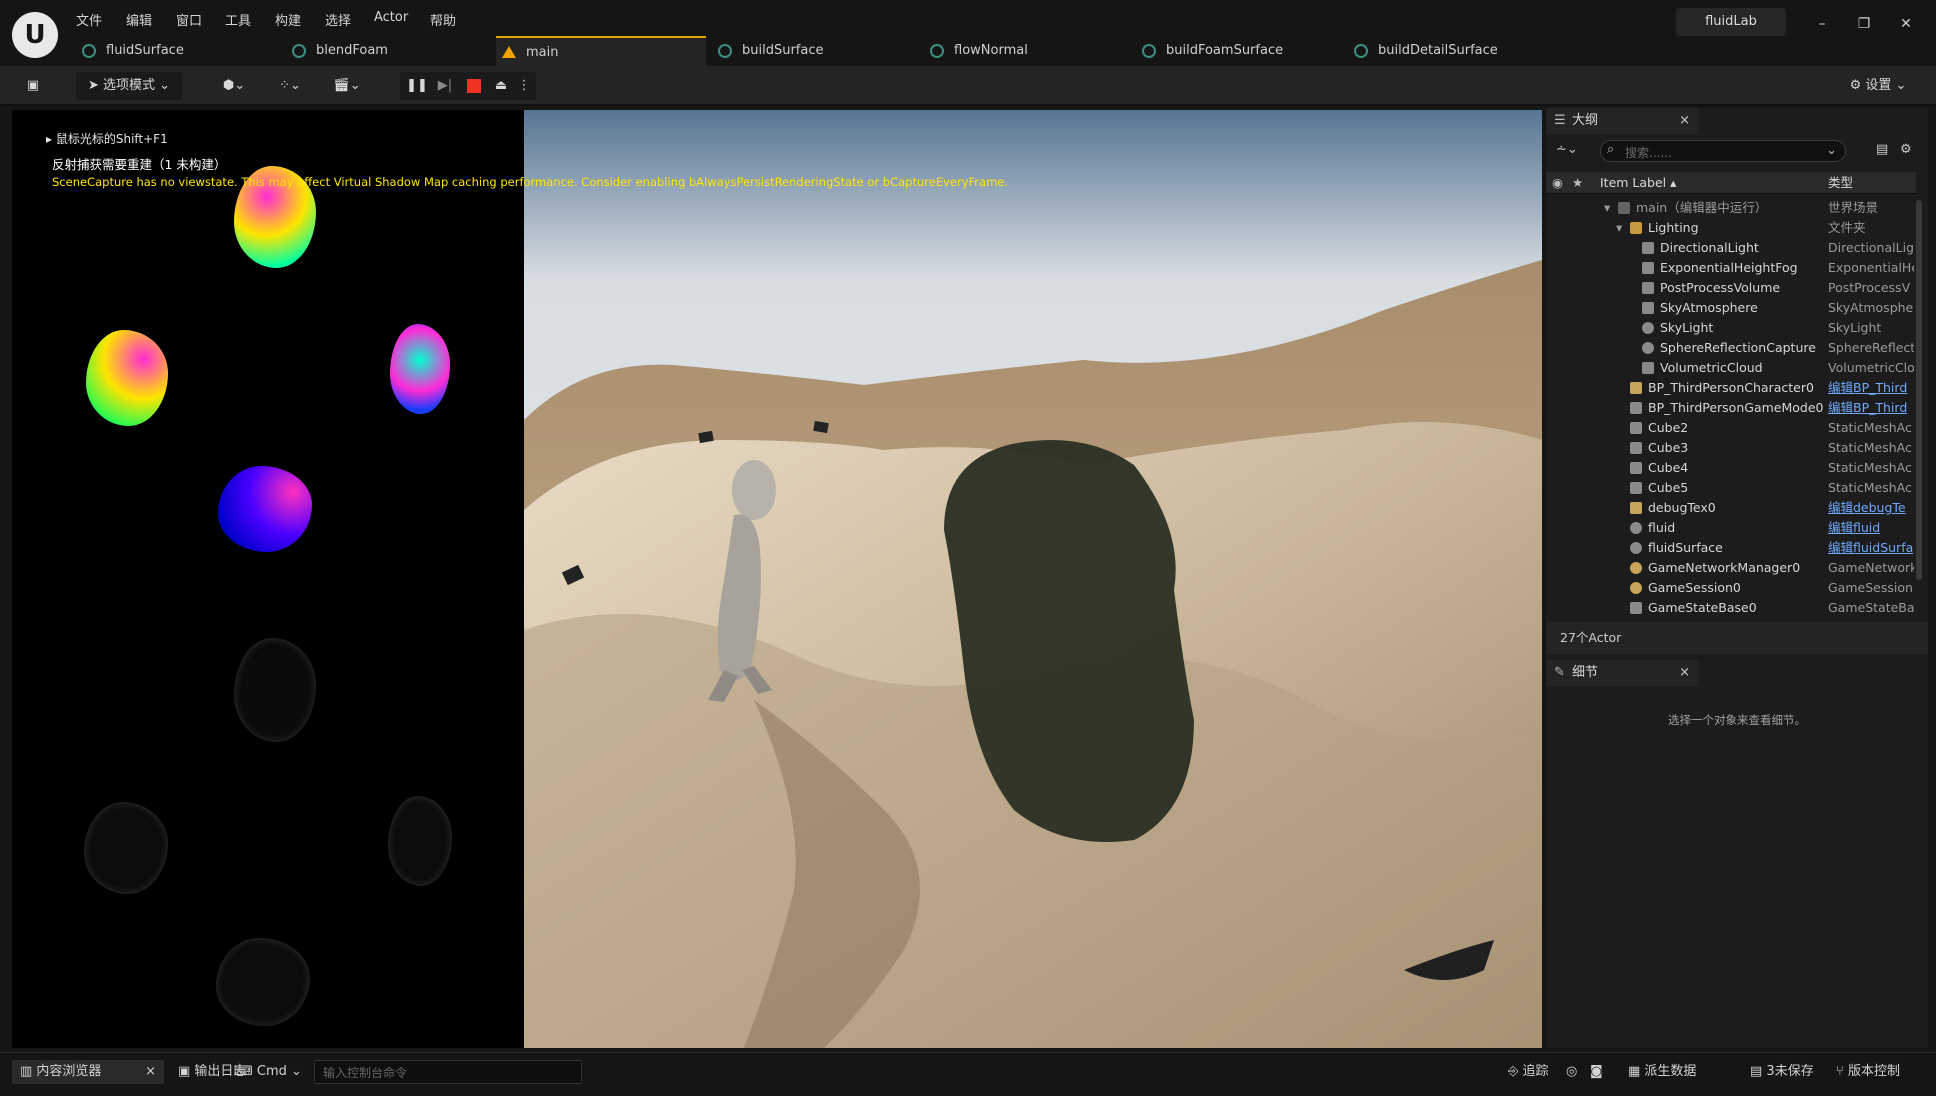 The image size is (1936, 1096). Describe the element at coordinates (150, 1072) in the screenshot. I see `close-drawer-icon: ×` at that location.